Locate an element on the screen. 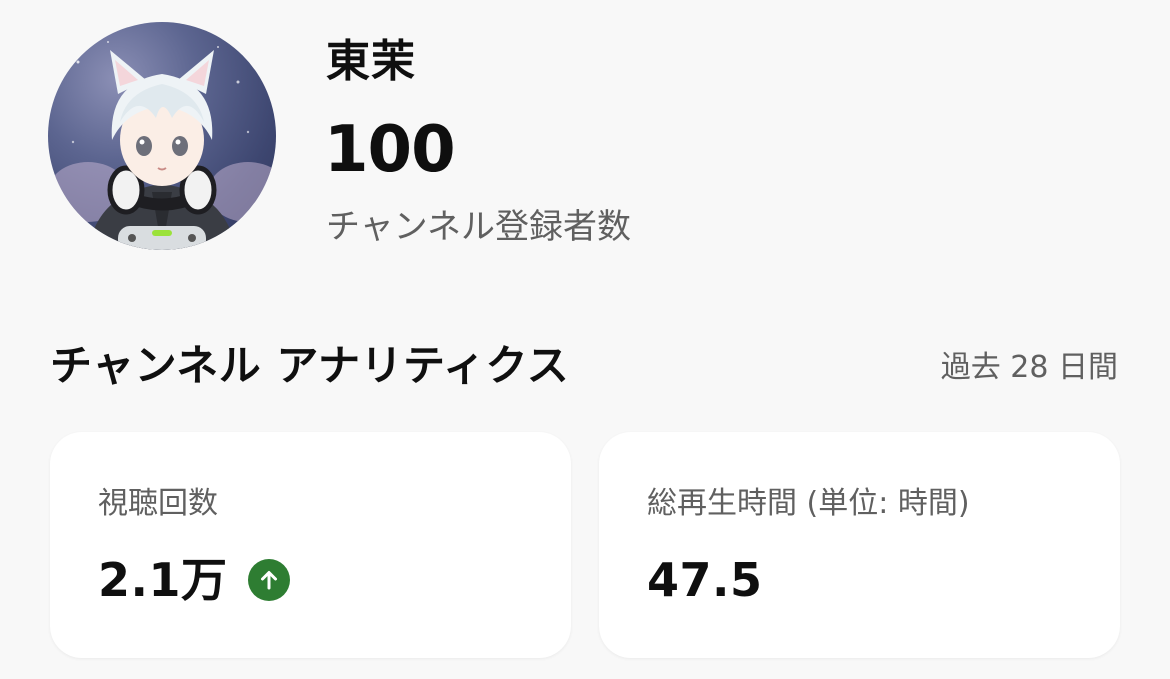 This screenshot has width=1170, height=679. watch-time-value: 47.5 is located at coordinates (705, 580).